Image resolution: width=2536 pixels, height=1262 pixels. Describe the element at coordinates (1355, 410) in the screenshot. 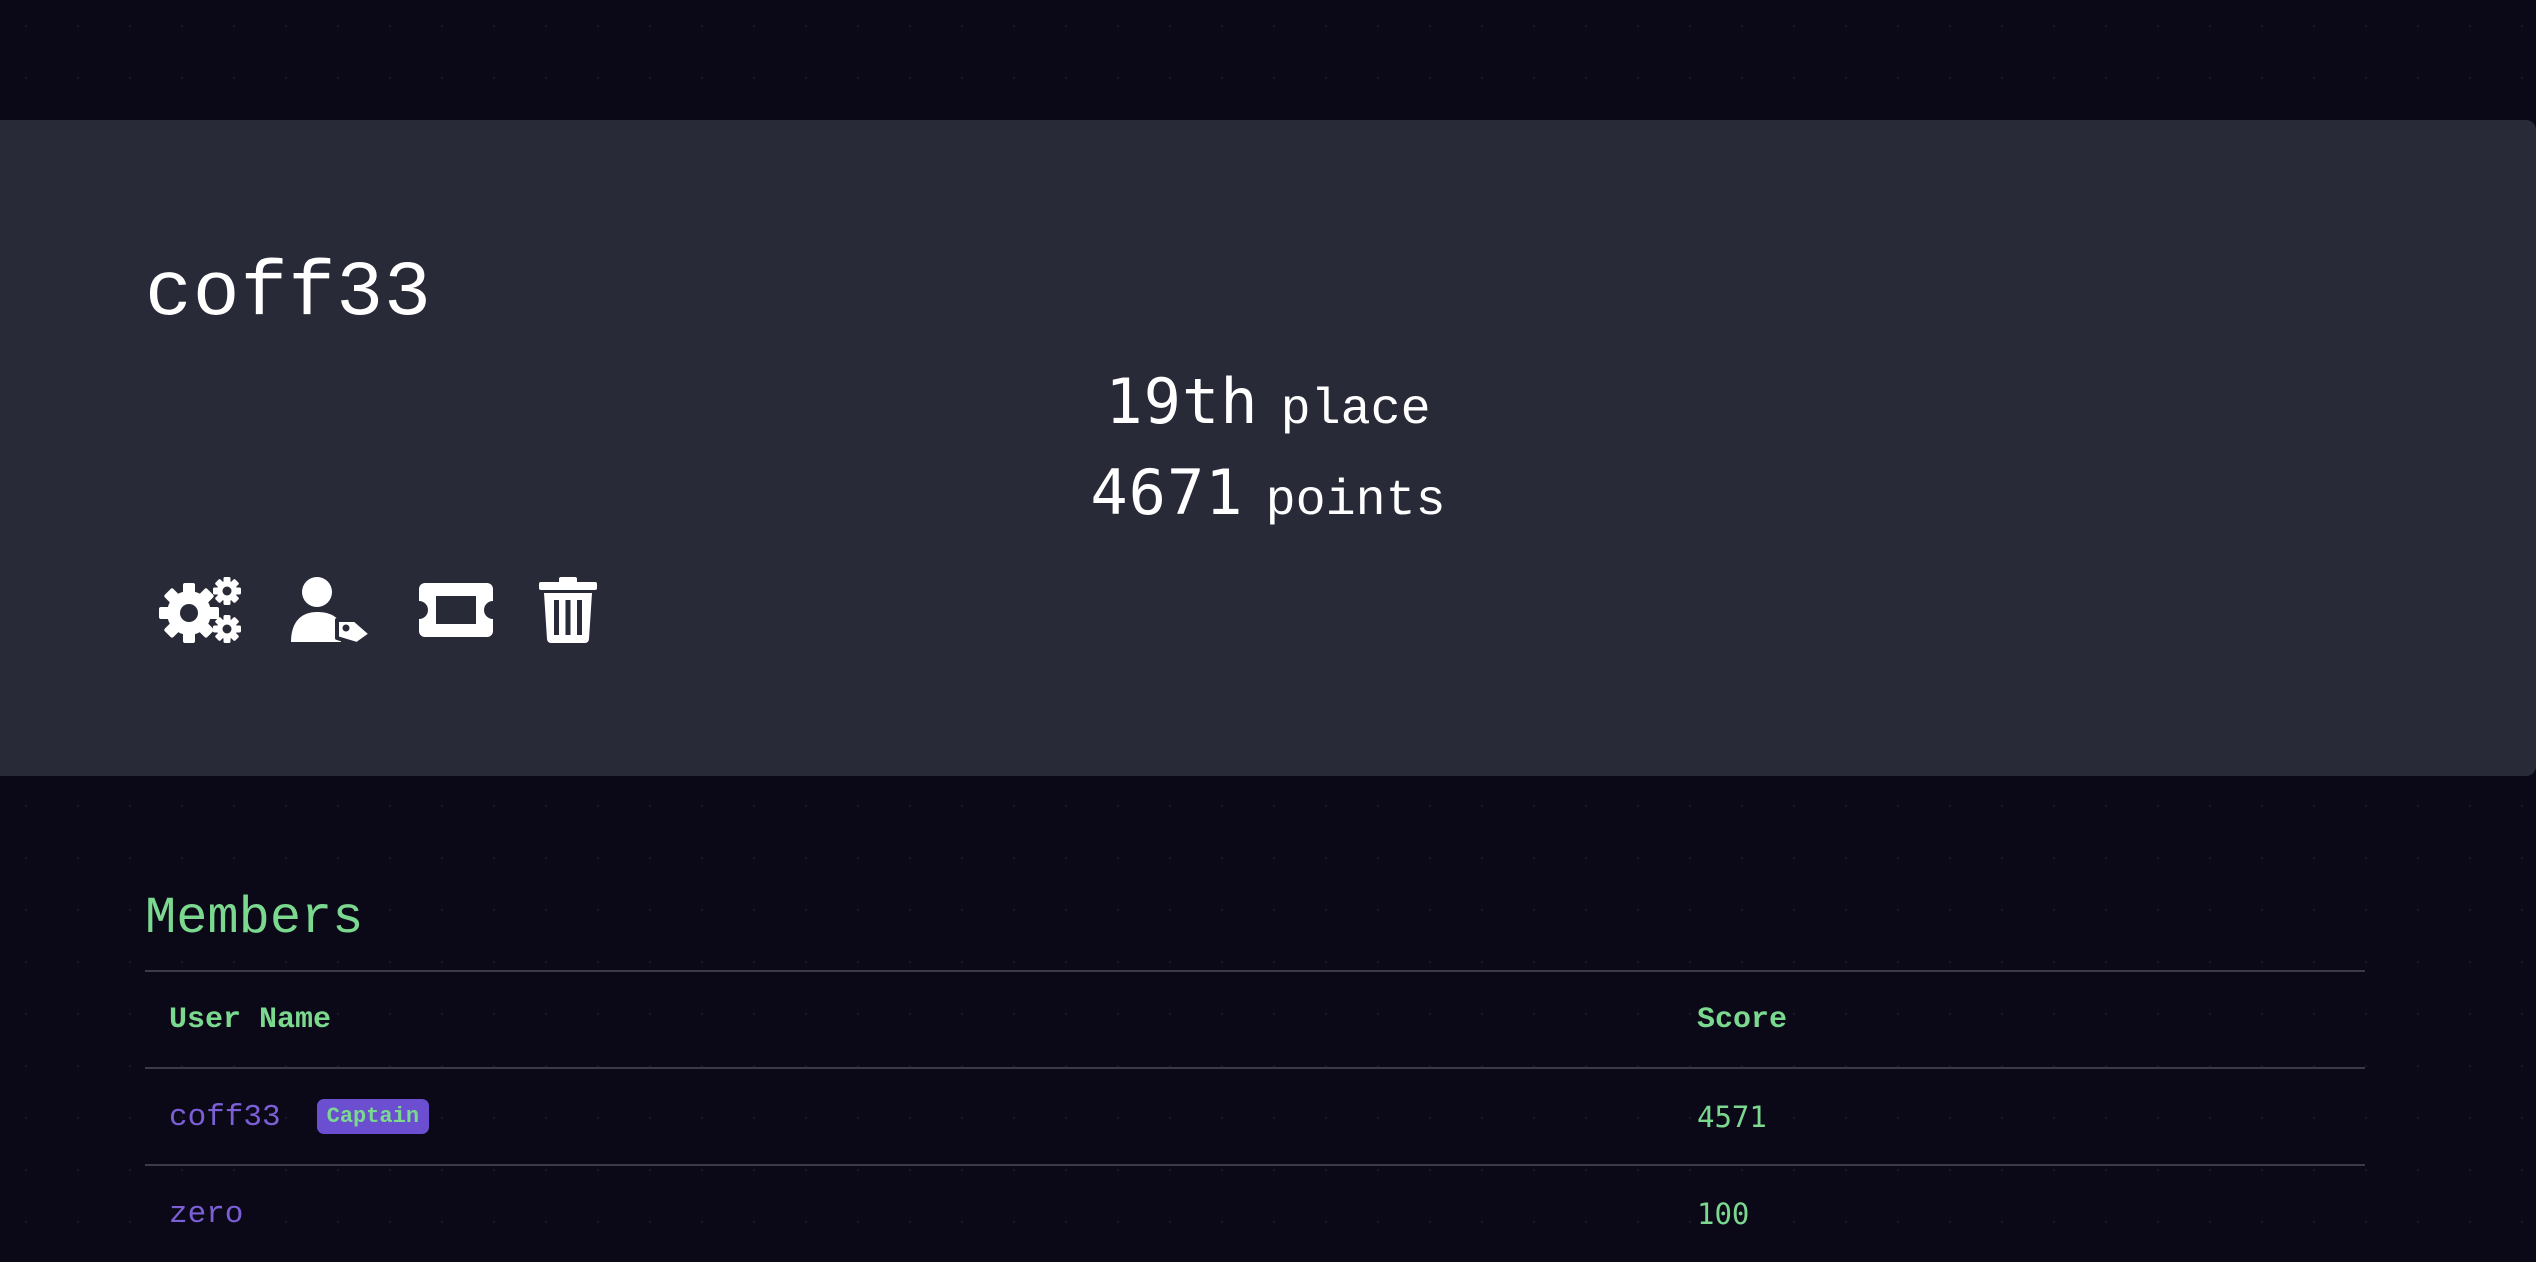

I see `place-unit: place` at that location.